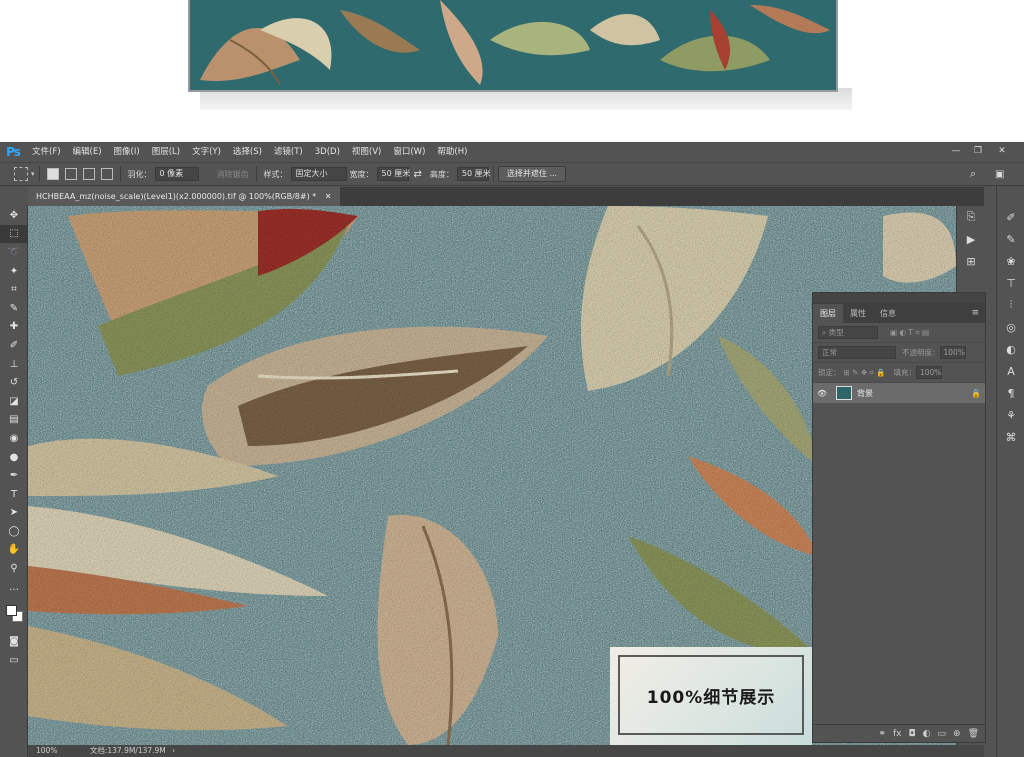 Image resolution: width=1024 pixels, height=757 pixels. I want to click on style-select: 固定大小, so click(318, 174).